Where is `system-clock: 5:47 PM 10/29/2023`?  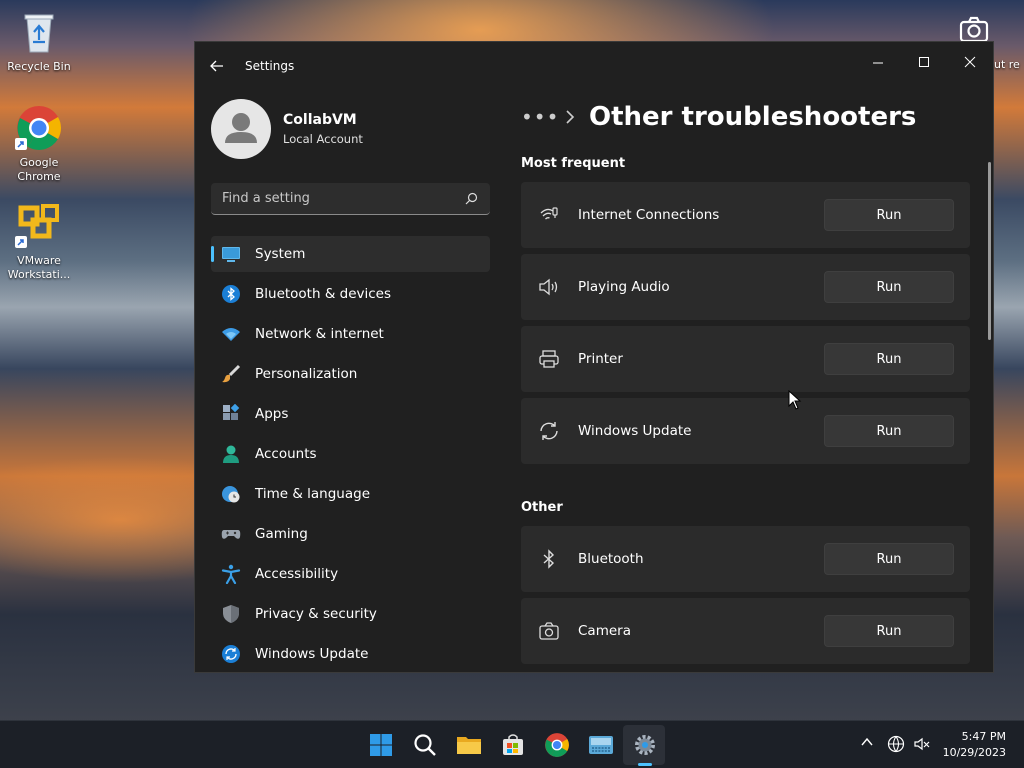 system-clock: 5:47 PM 10/29/2023 is located at coordinates (974, 745).